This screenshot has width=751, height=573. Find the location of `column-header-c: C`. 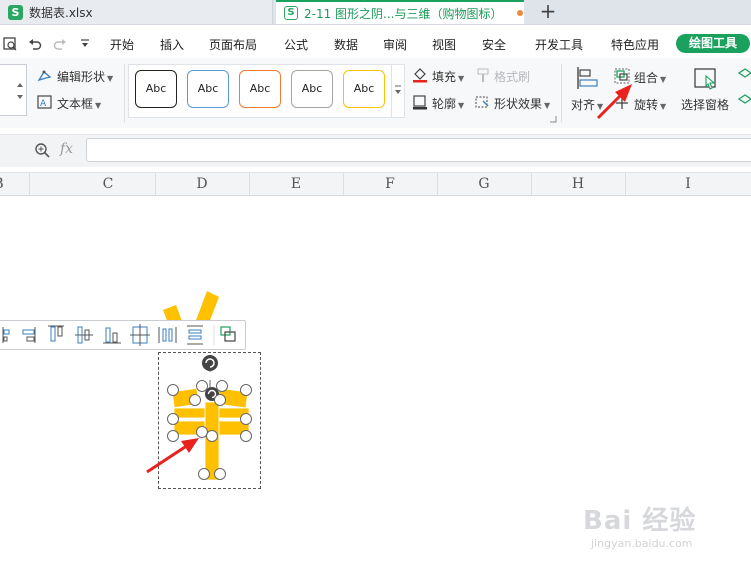

column-header-c: C is located at coordinates (108, 184).